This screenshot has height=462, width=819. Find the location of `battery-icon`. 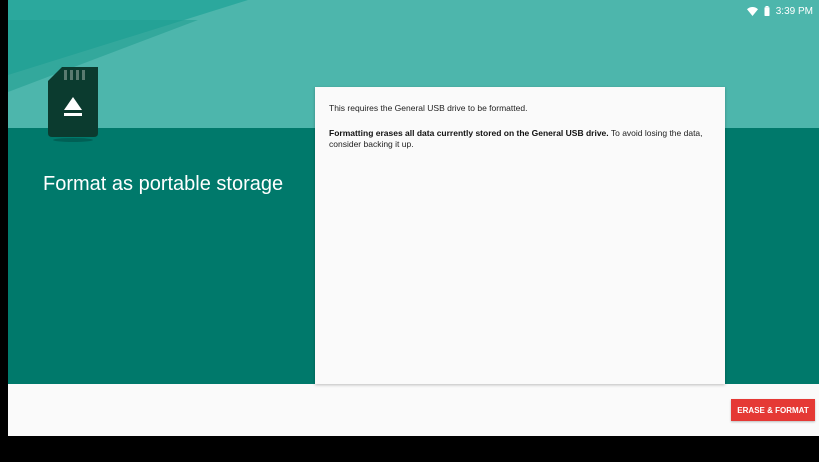

battery-icon is located at coordinates (767, 11).